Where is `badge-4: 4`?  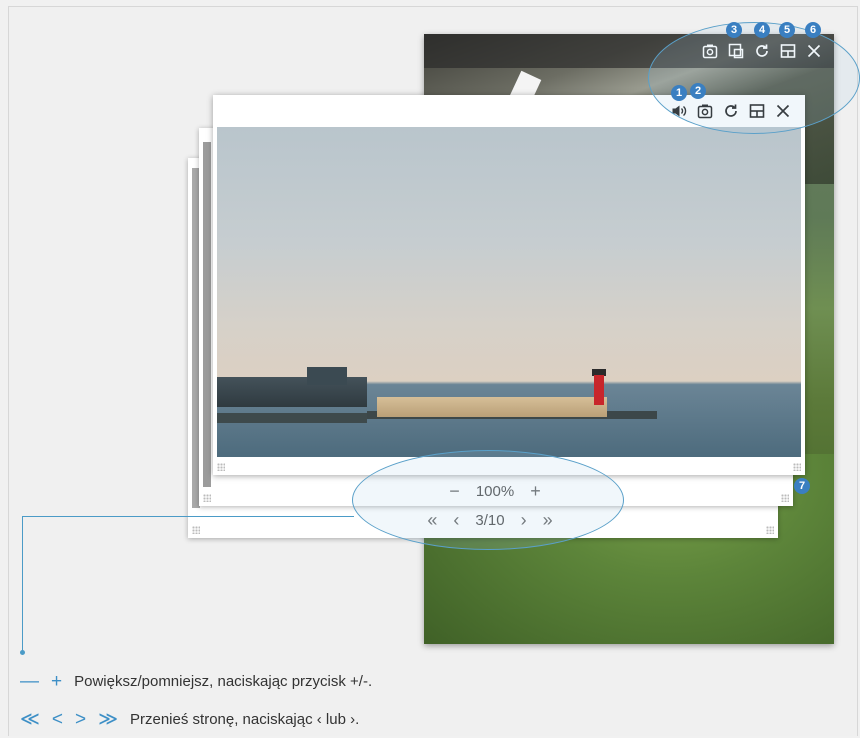
badge-4: 4 is located at coordinates (762, 30).